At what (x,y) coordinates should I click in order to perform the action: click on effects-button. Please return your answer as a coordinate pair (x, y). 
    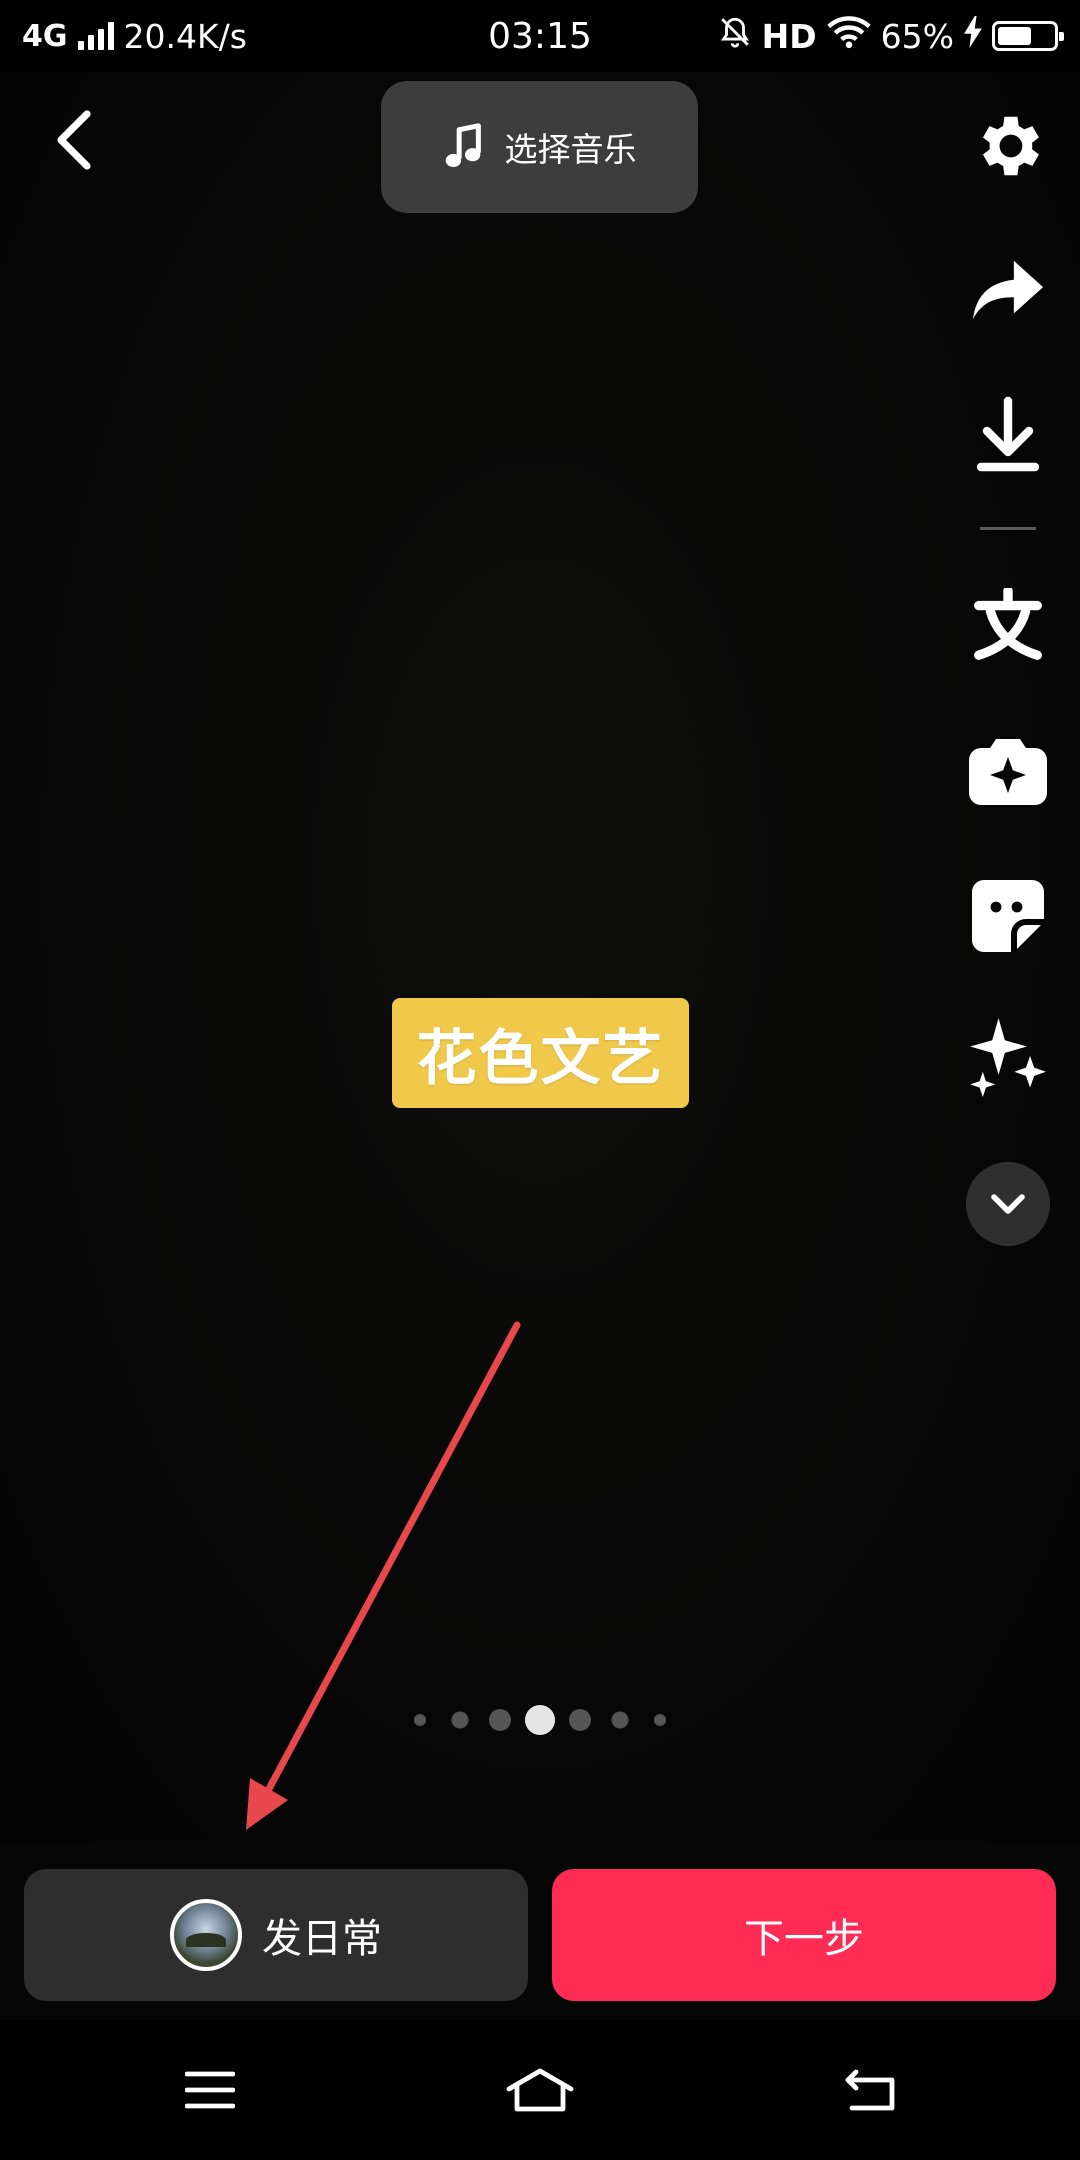
    Looking at the image, I should click on (1008, 772).